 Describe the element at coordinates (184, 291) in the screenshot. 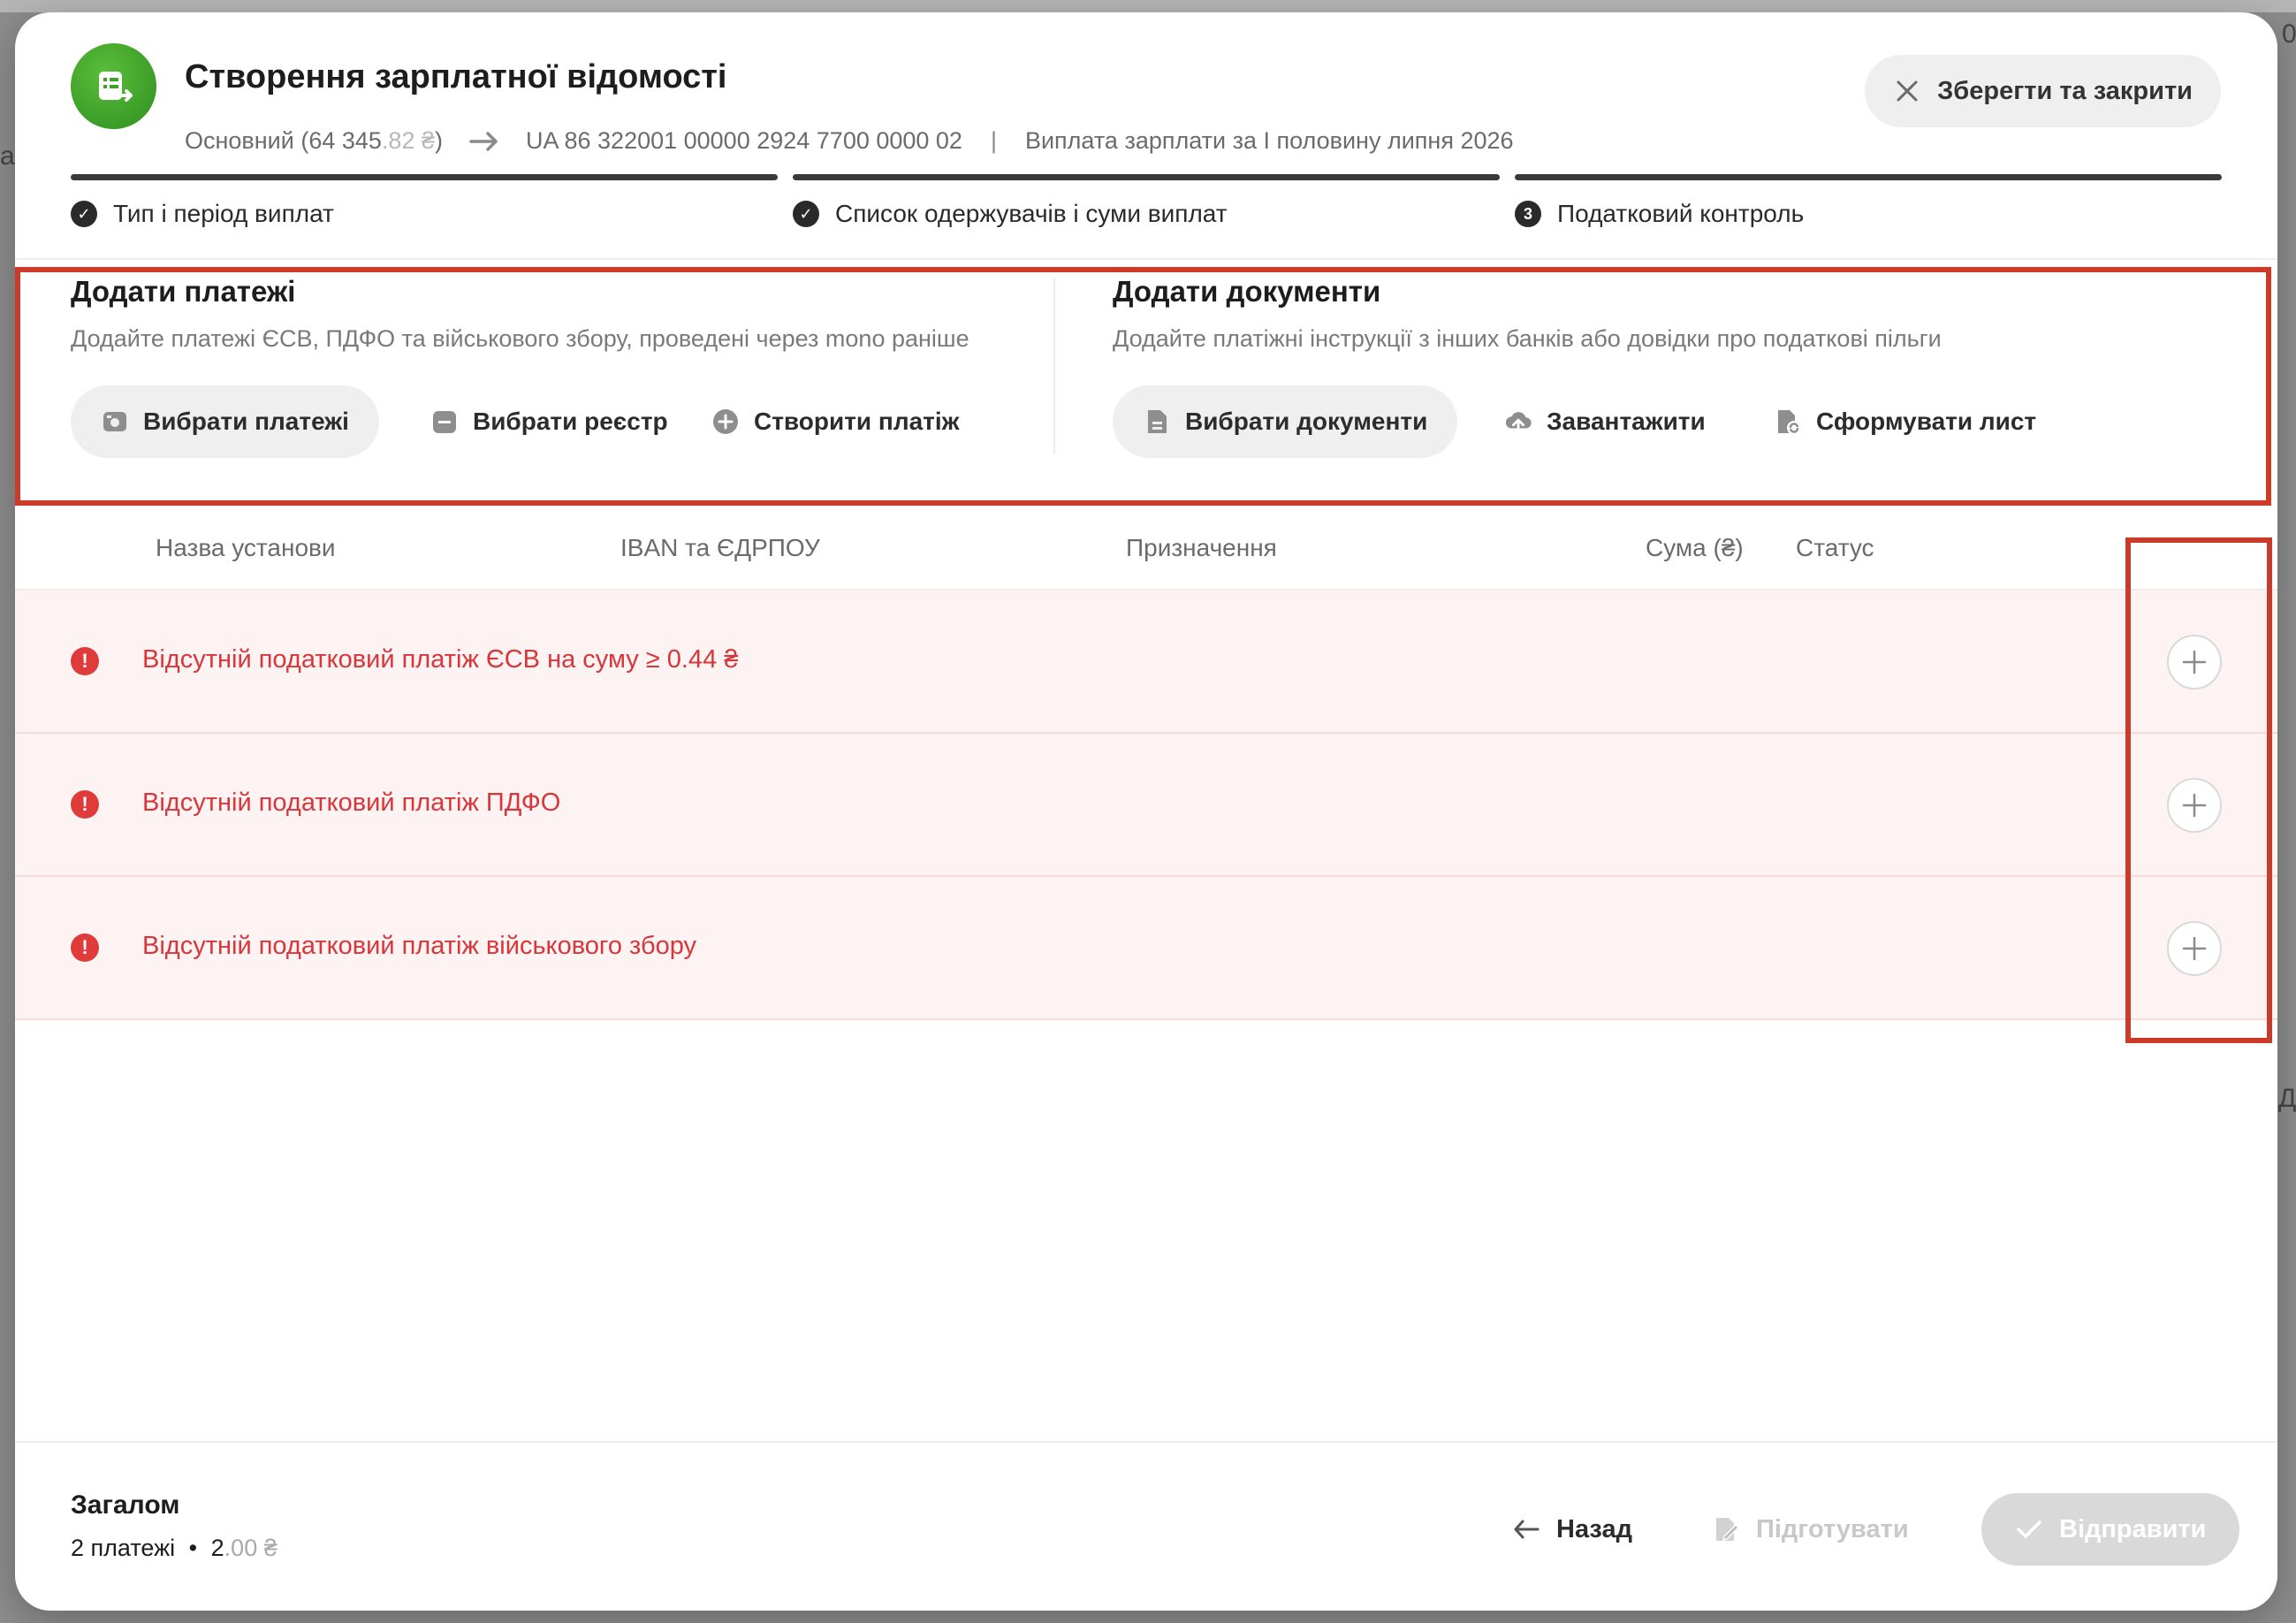

I see `add-payments-title: Додати платежі` at that location.